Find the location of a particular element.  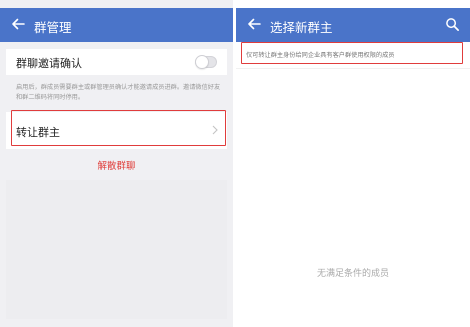

search-icon is located at coordinates (452, 24).